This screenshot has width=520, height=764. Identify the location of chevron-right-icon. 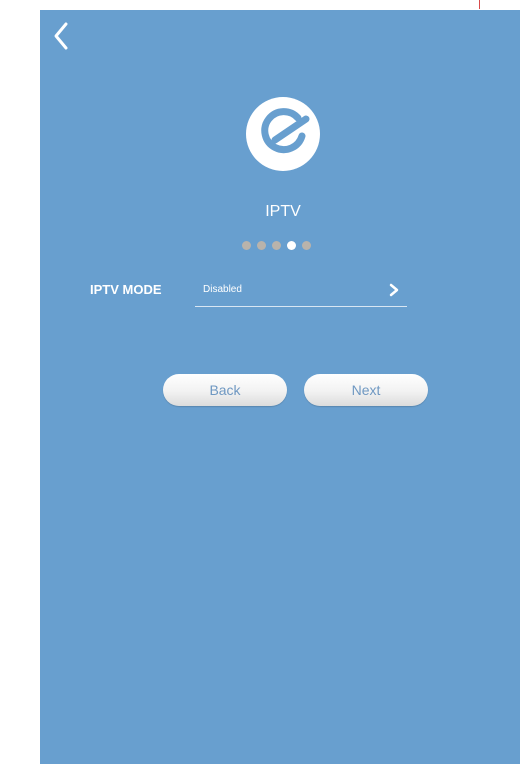
(394, 290).